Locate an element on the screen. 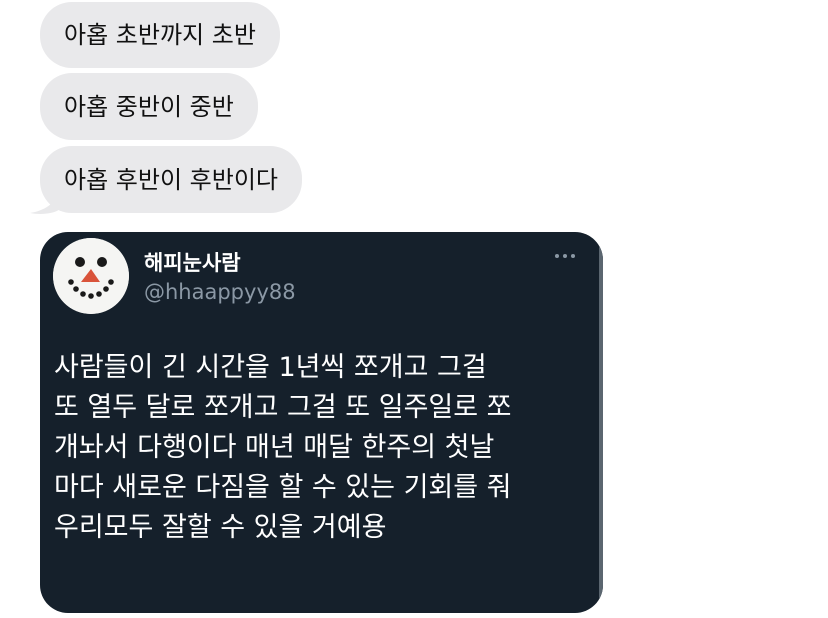 Image resolution: width=828 pixels, height=618 pixels. message-bubble: 아홉 후반이 후반이다 is located at coordinates (171, 179).